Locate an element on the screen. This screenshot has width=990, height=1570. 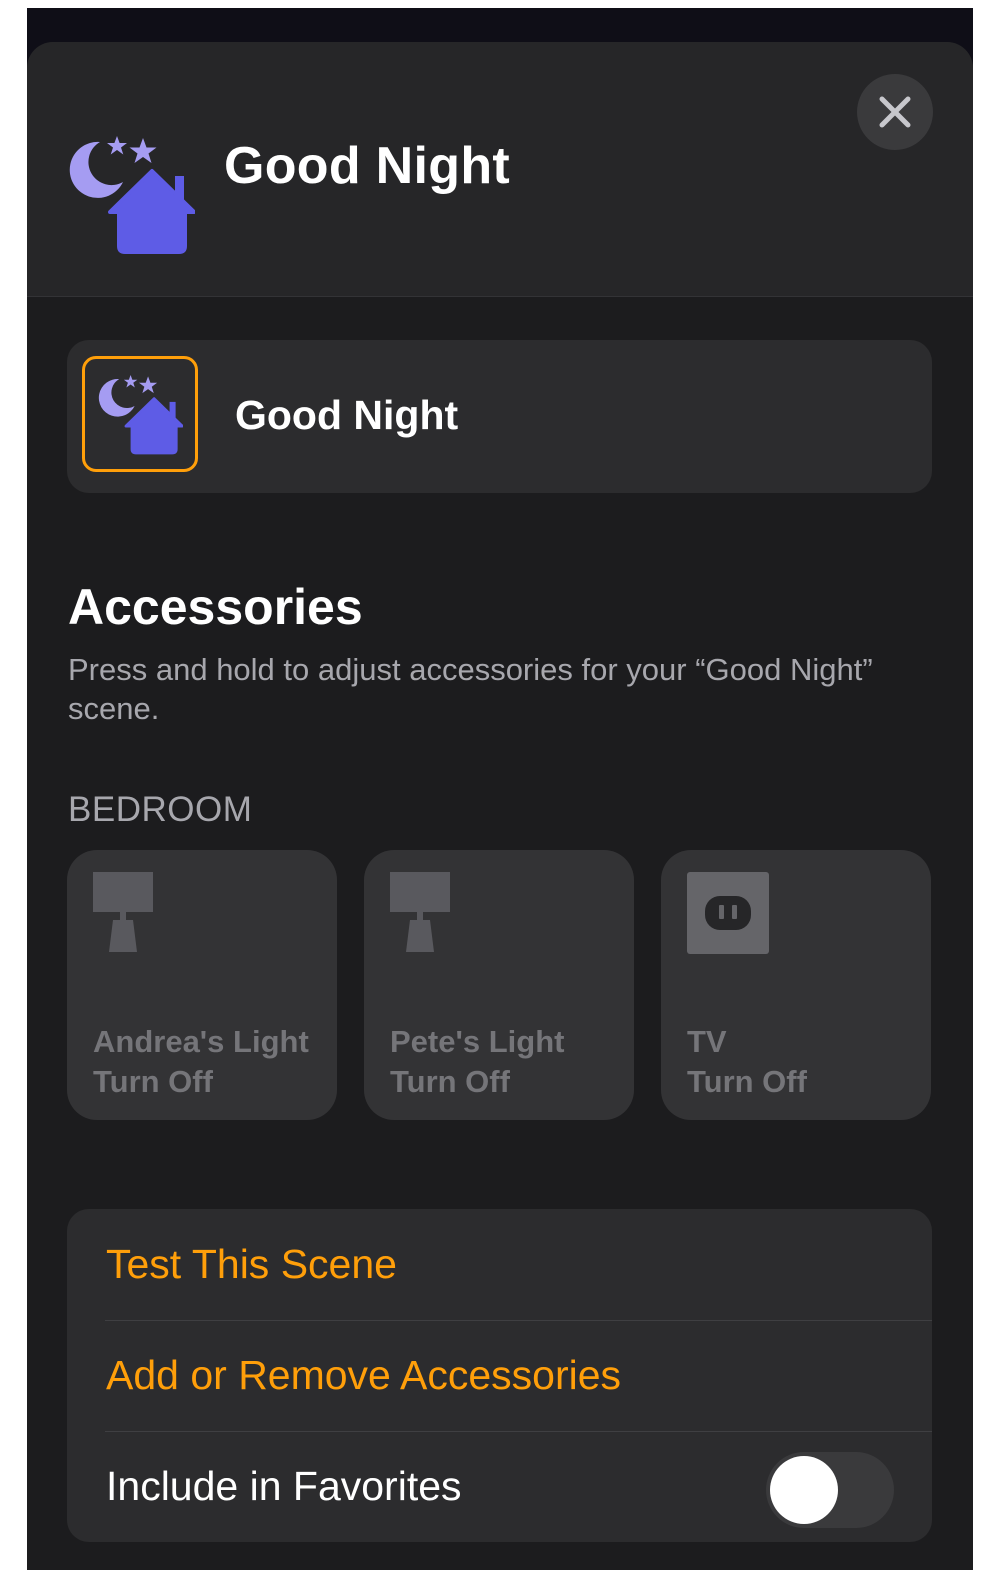
scene-icon-picker is located at coordinates (140, 414).